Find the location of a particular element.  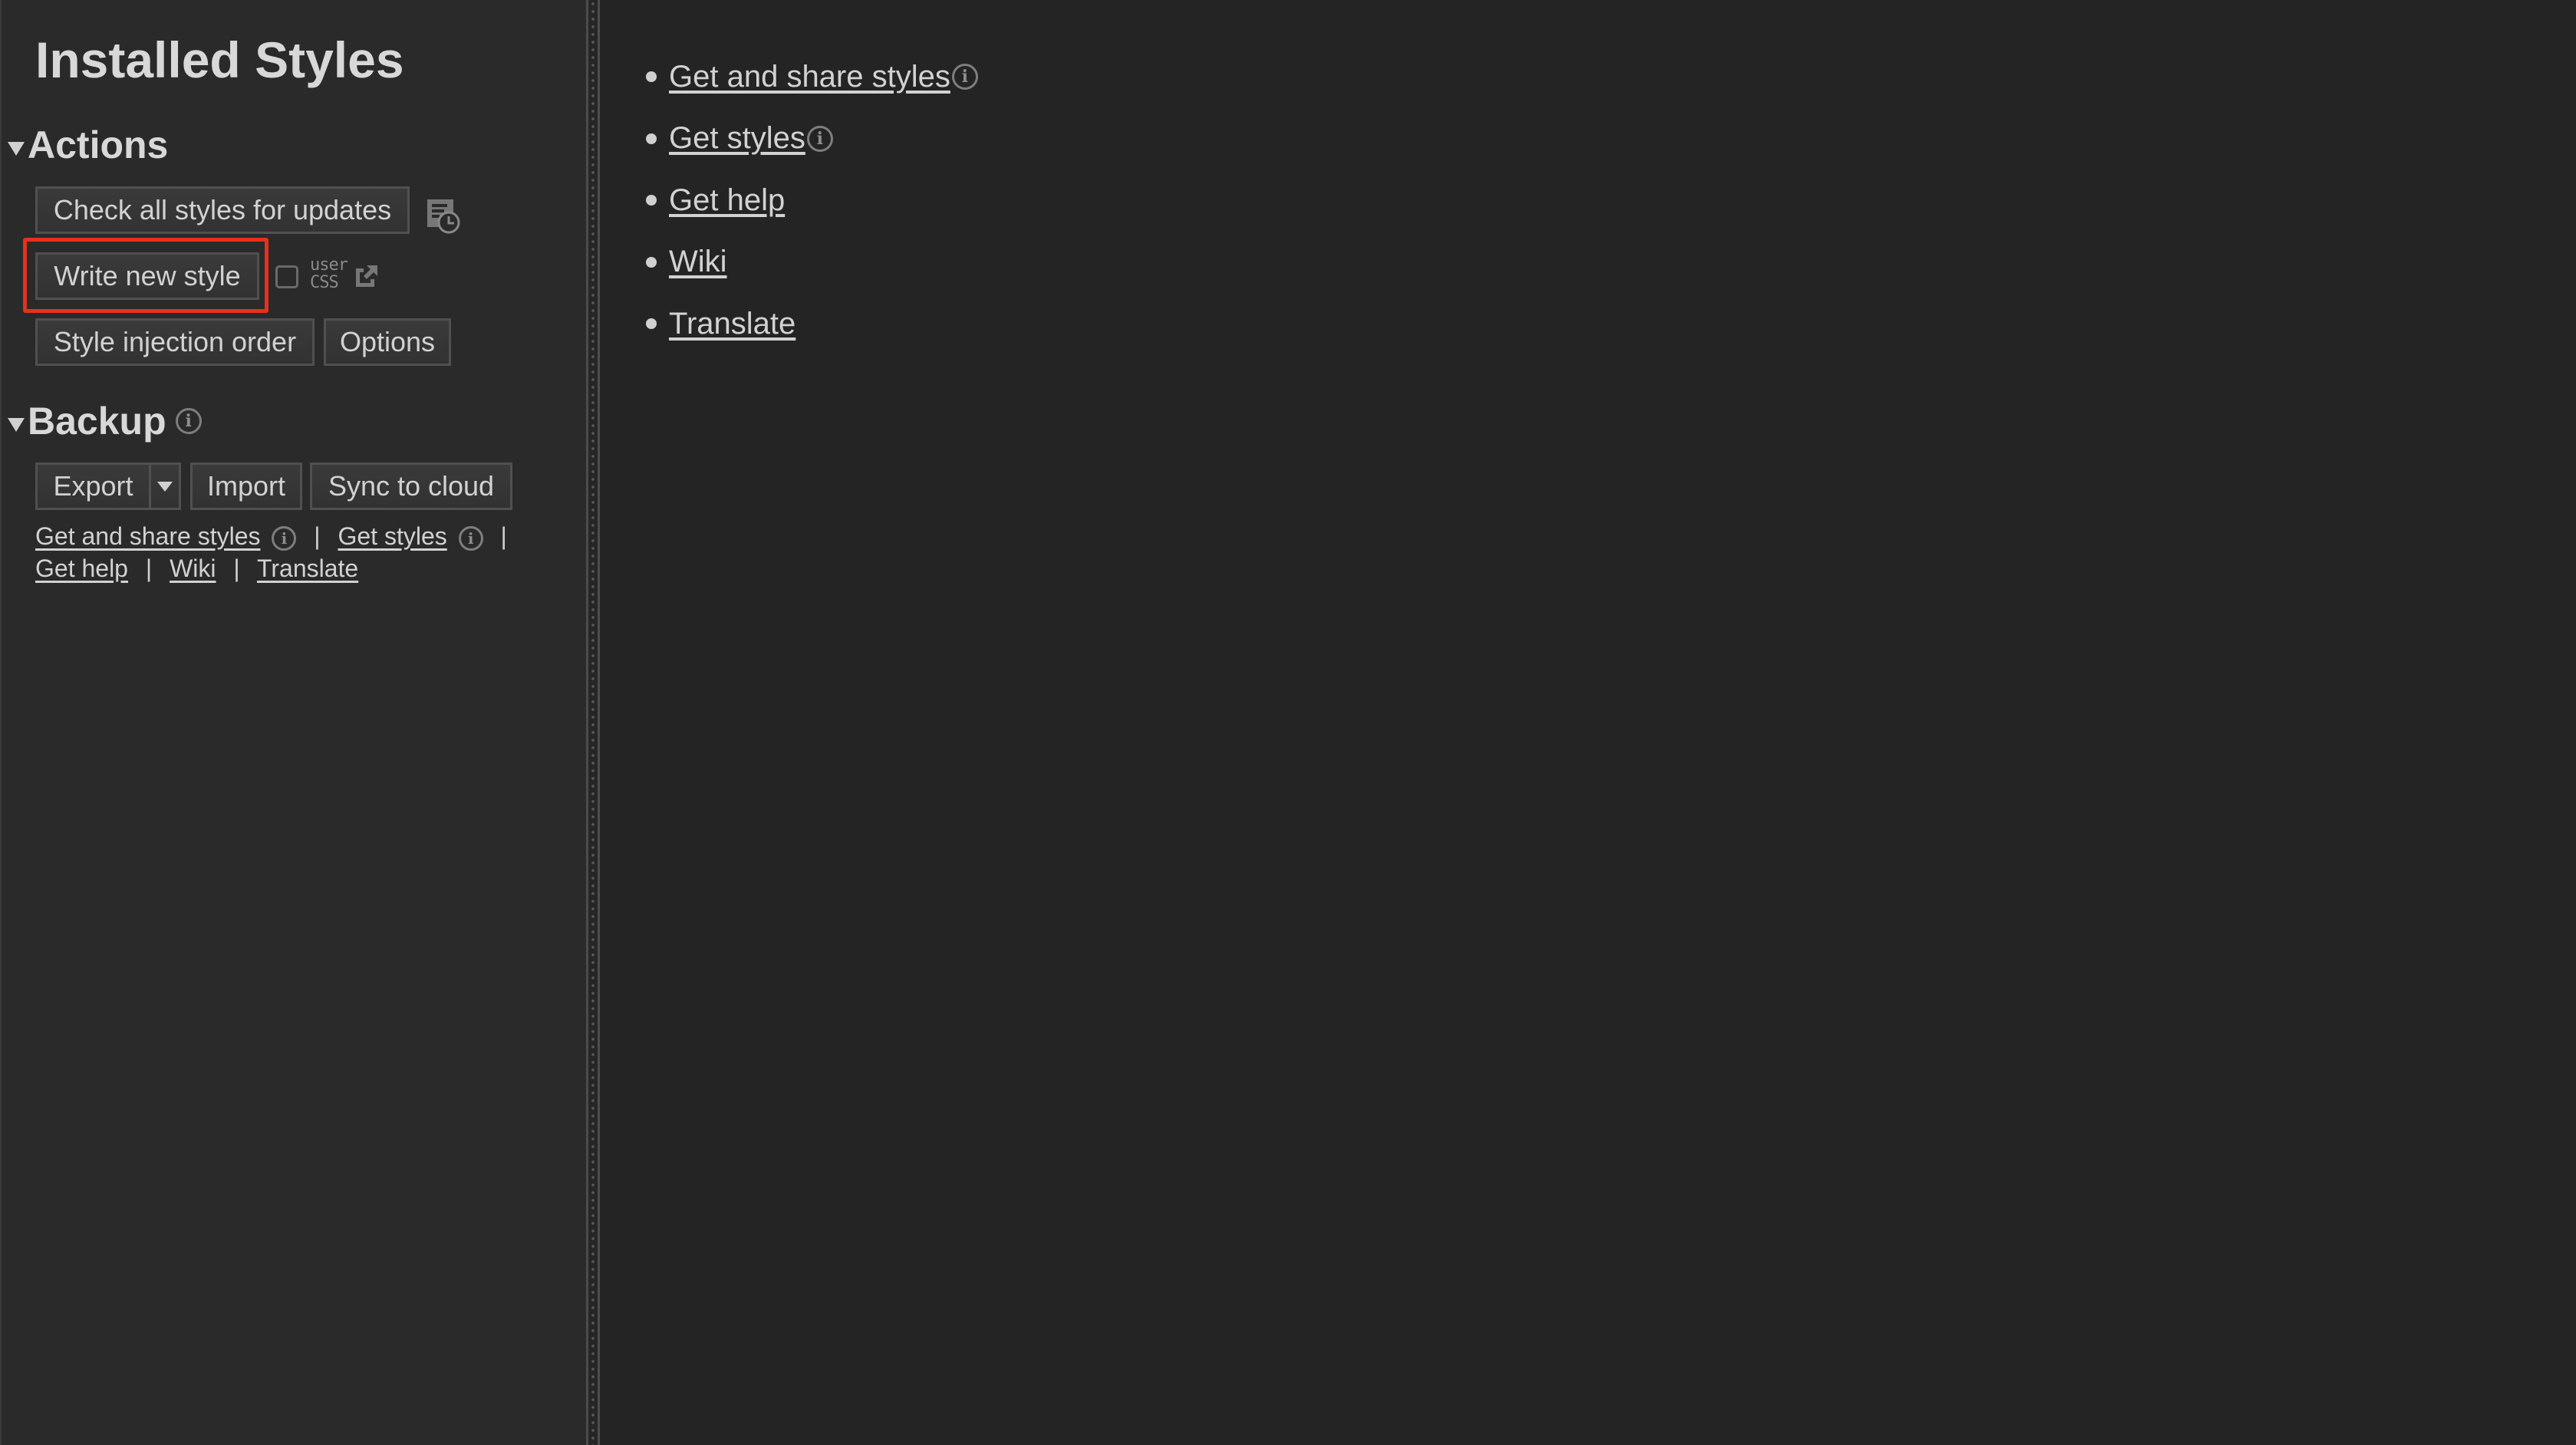

update-history-icon is located at coordinates (443, 216).